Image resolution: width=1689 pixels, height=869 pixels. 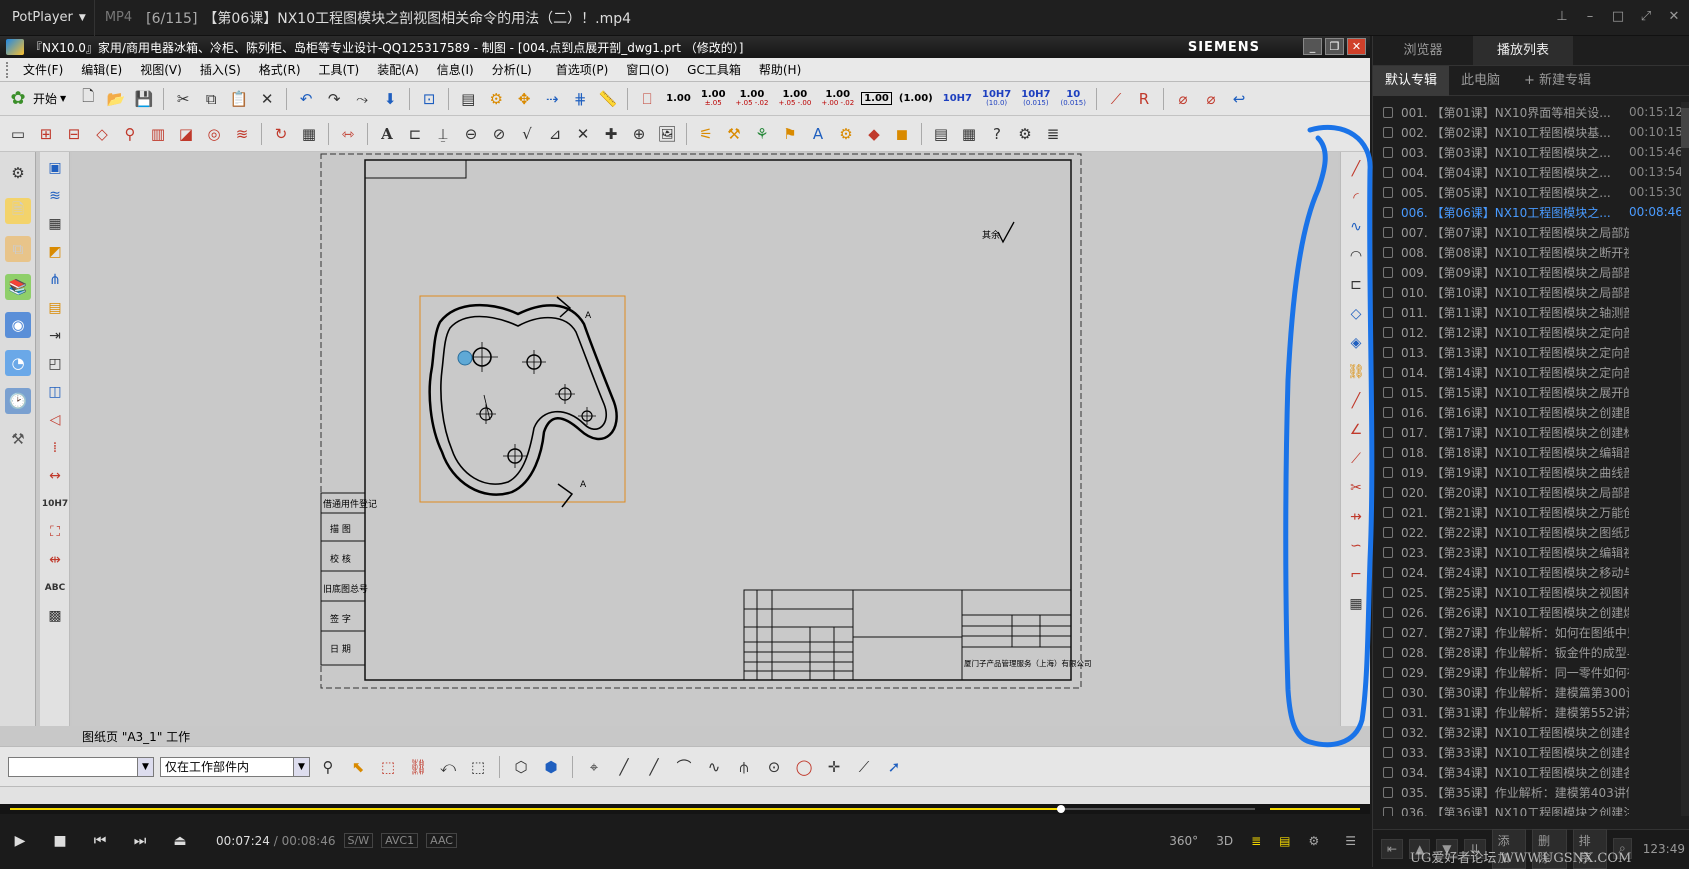 What do you see at coordinates (211, 99) in the screenshot?
I see `copy-icon: ⧉` at bounding box center [211, 99].